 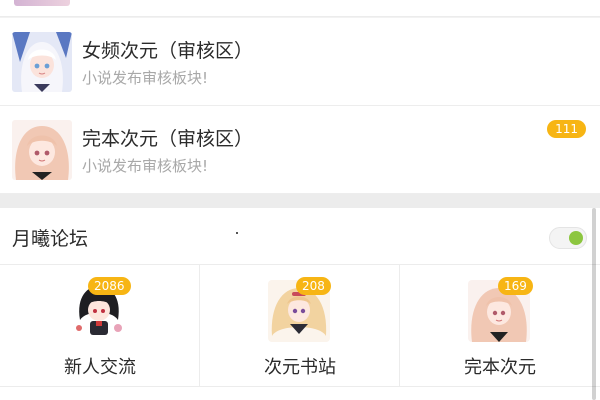 I want to click on board-label: 新人交流, so click(x=100, y=367).